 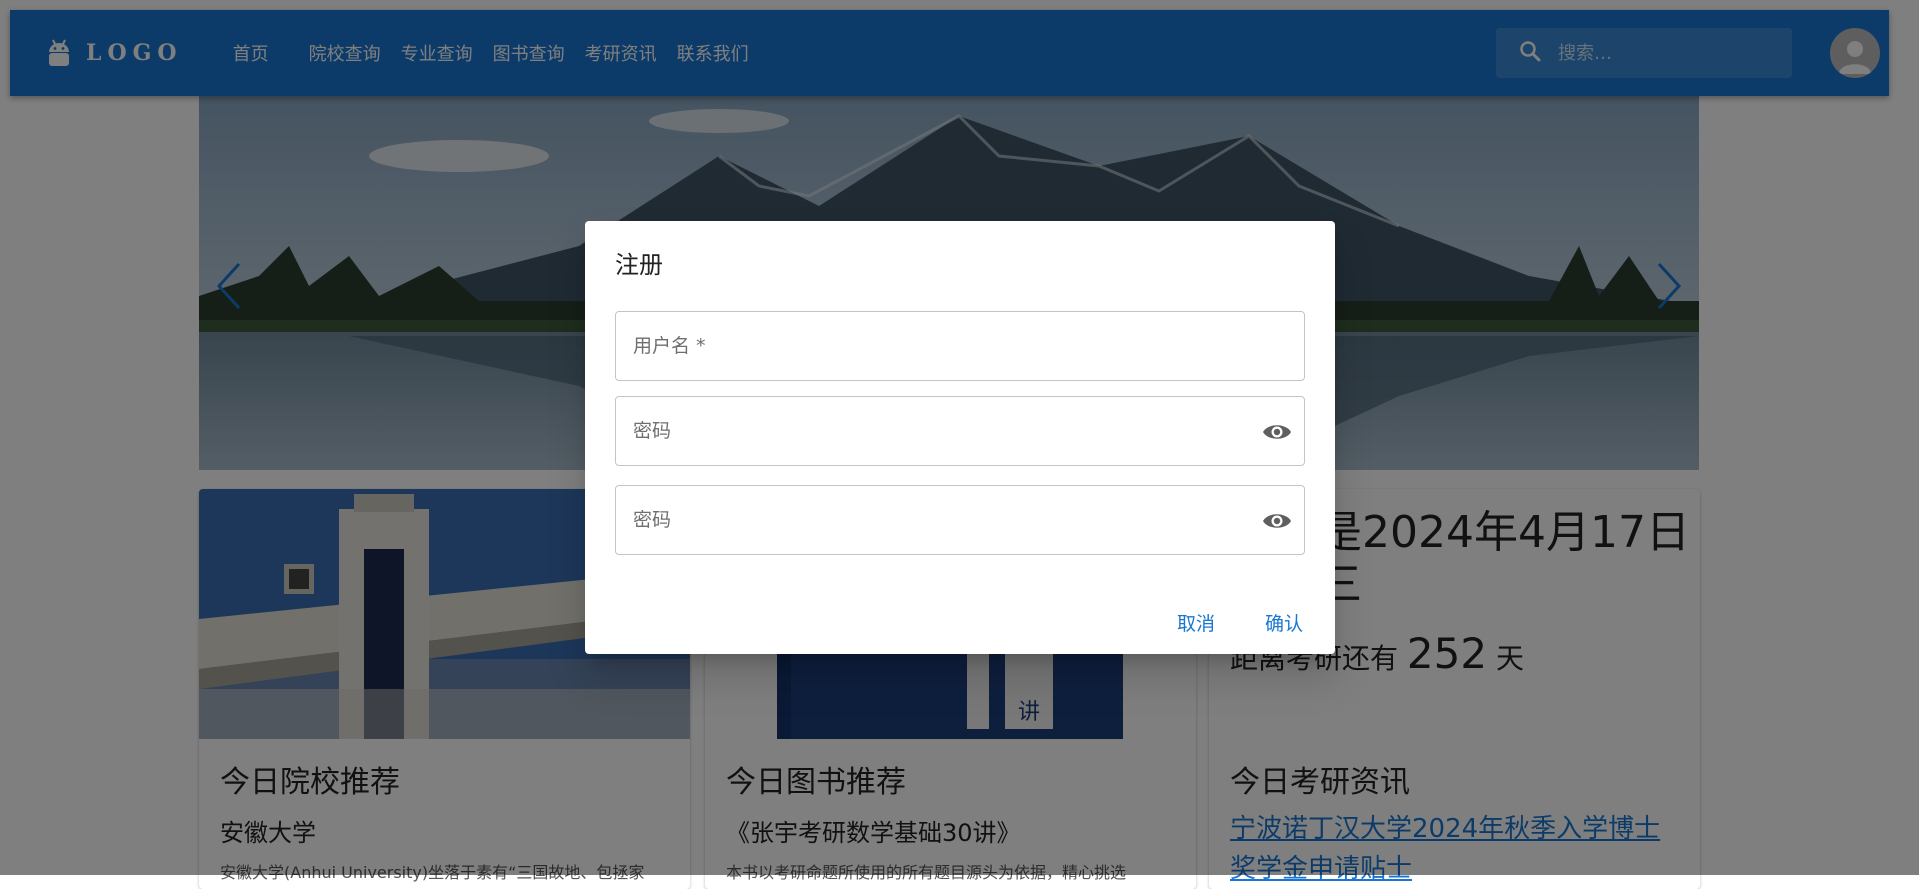 I want to click on password-input, so click(x=960, y=431).